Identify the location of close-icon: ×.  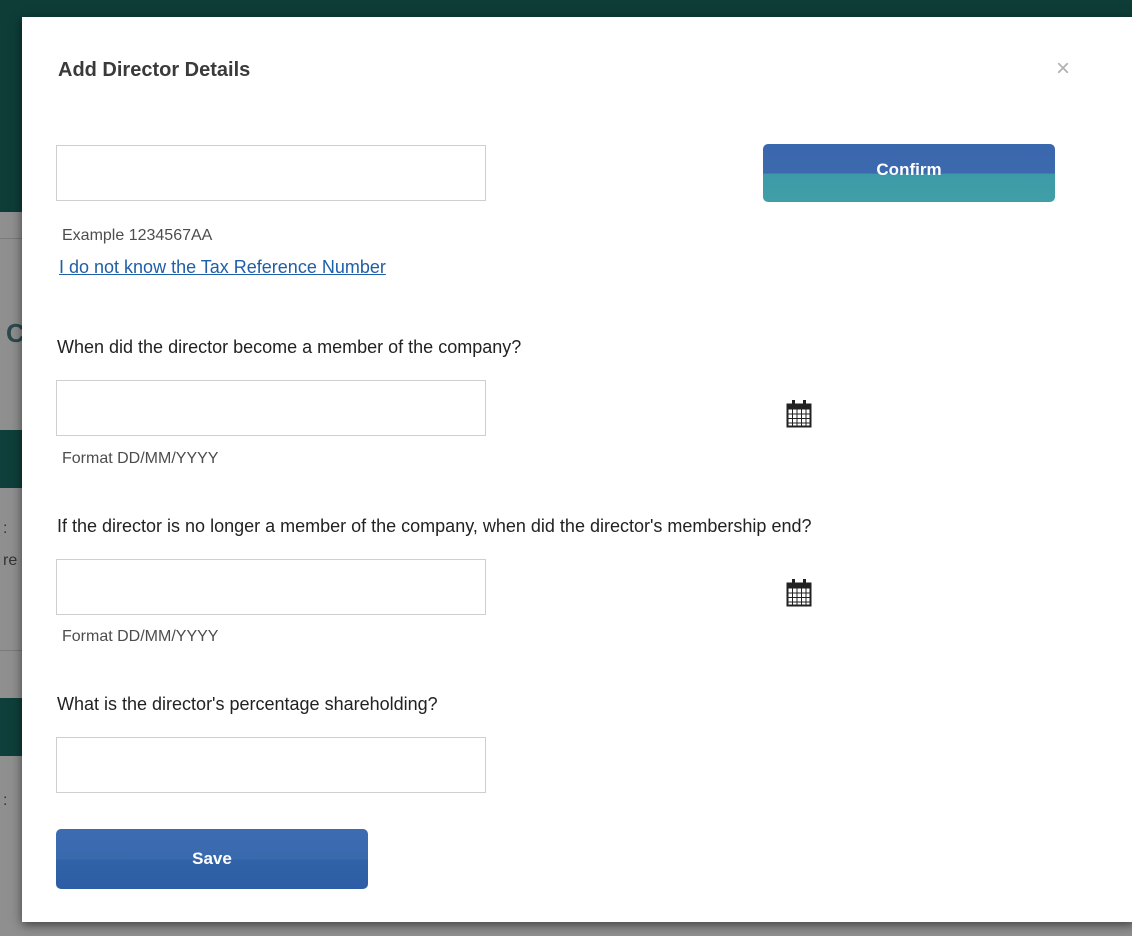
(1063, 69).